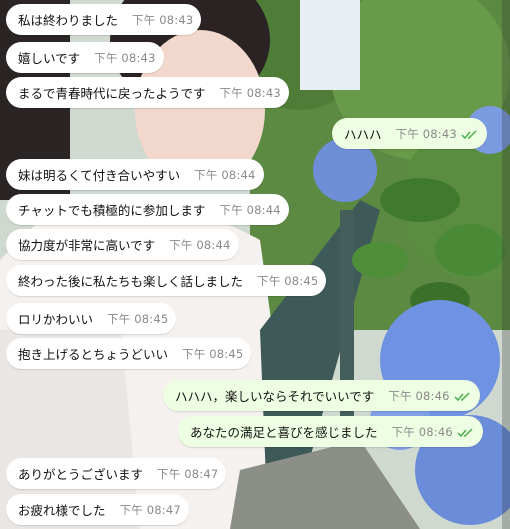  I want to click on message-bubble-incoming: 終わった後に私たちも楽しく話しました 下午 08:45, so click(166, 280).